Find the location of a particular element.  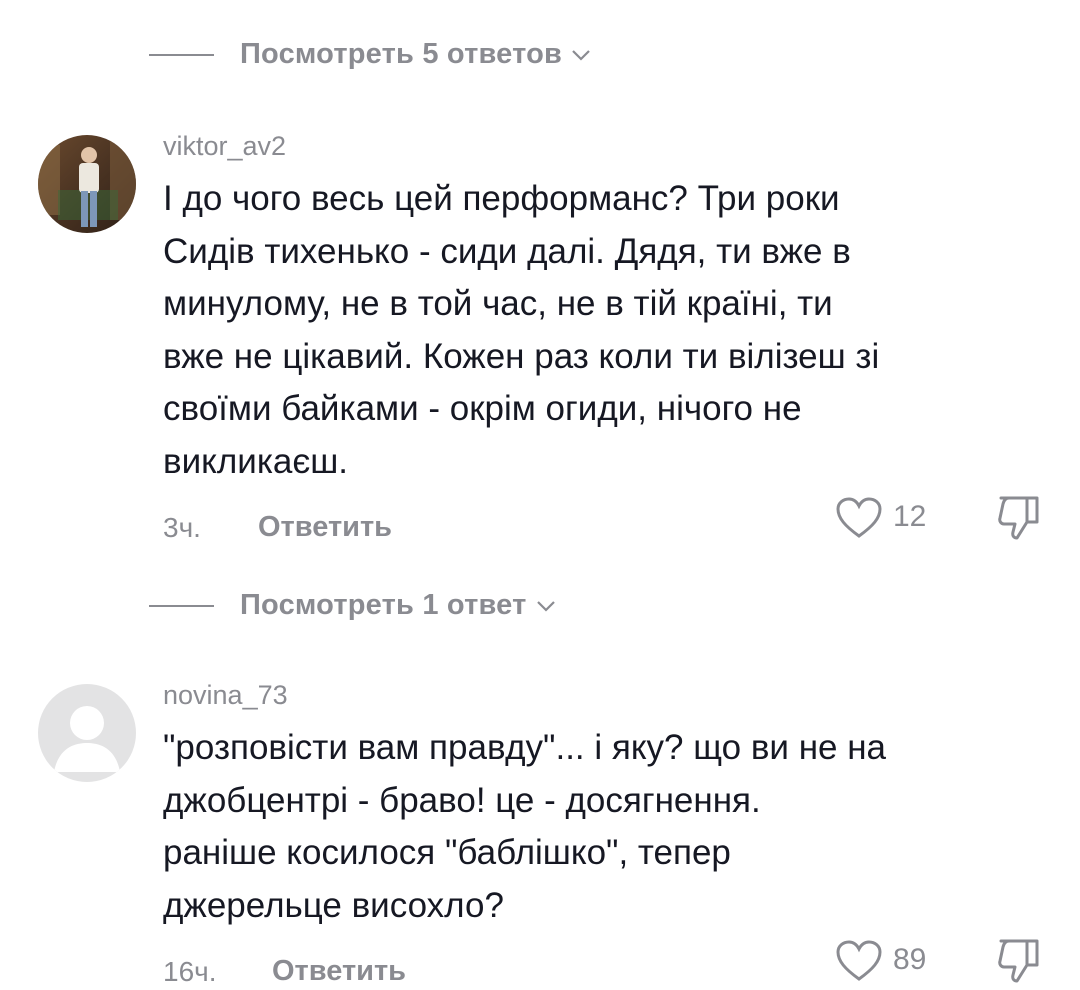

comment-time: 16ч. is located at coordinates (190, 971).